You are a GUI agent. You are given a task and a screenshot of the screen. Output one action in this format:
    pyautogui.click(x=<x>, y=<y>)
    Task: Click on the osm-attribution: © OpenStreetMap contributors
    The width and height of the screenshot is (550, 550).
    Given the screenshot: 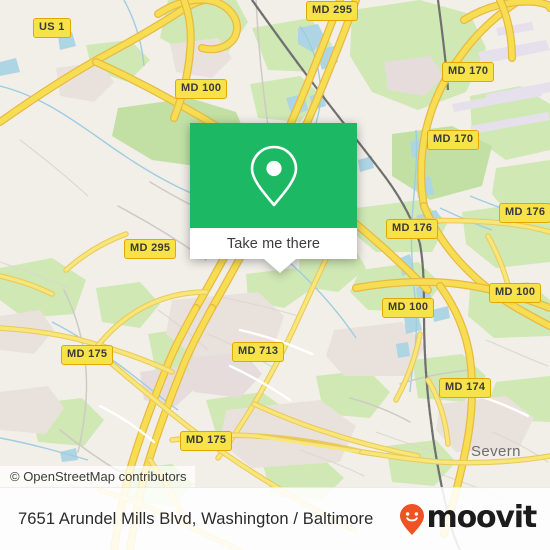 What is the action you would take?
    pyautogui.click(x=97, y=477)
    